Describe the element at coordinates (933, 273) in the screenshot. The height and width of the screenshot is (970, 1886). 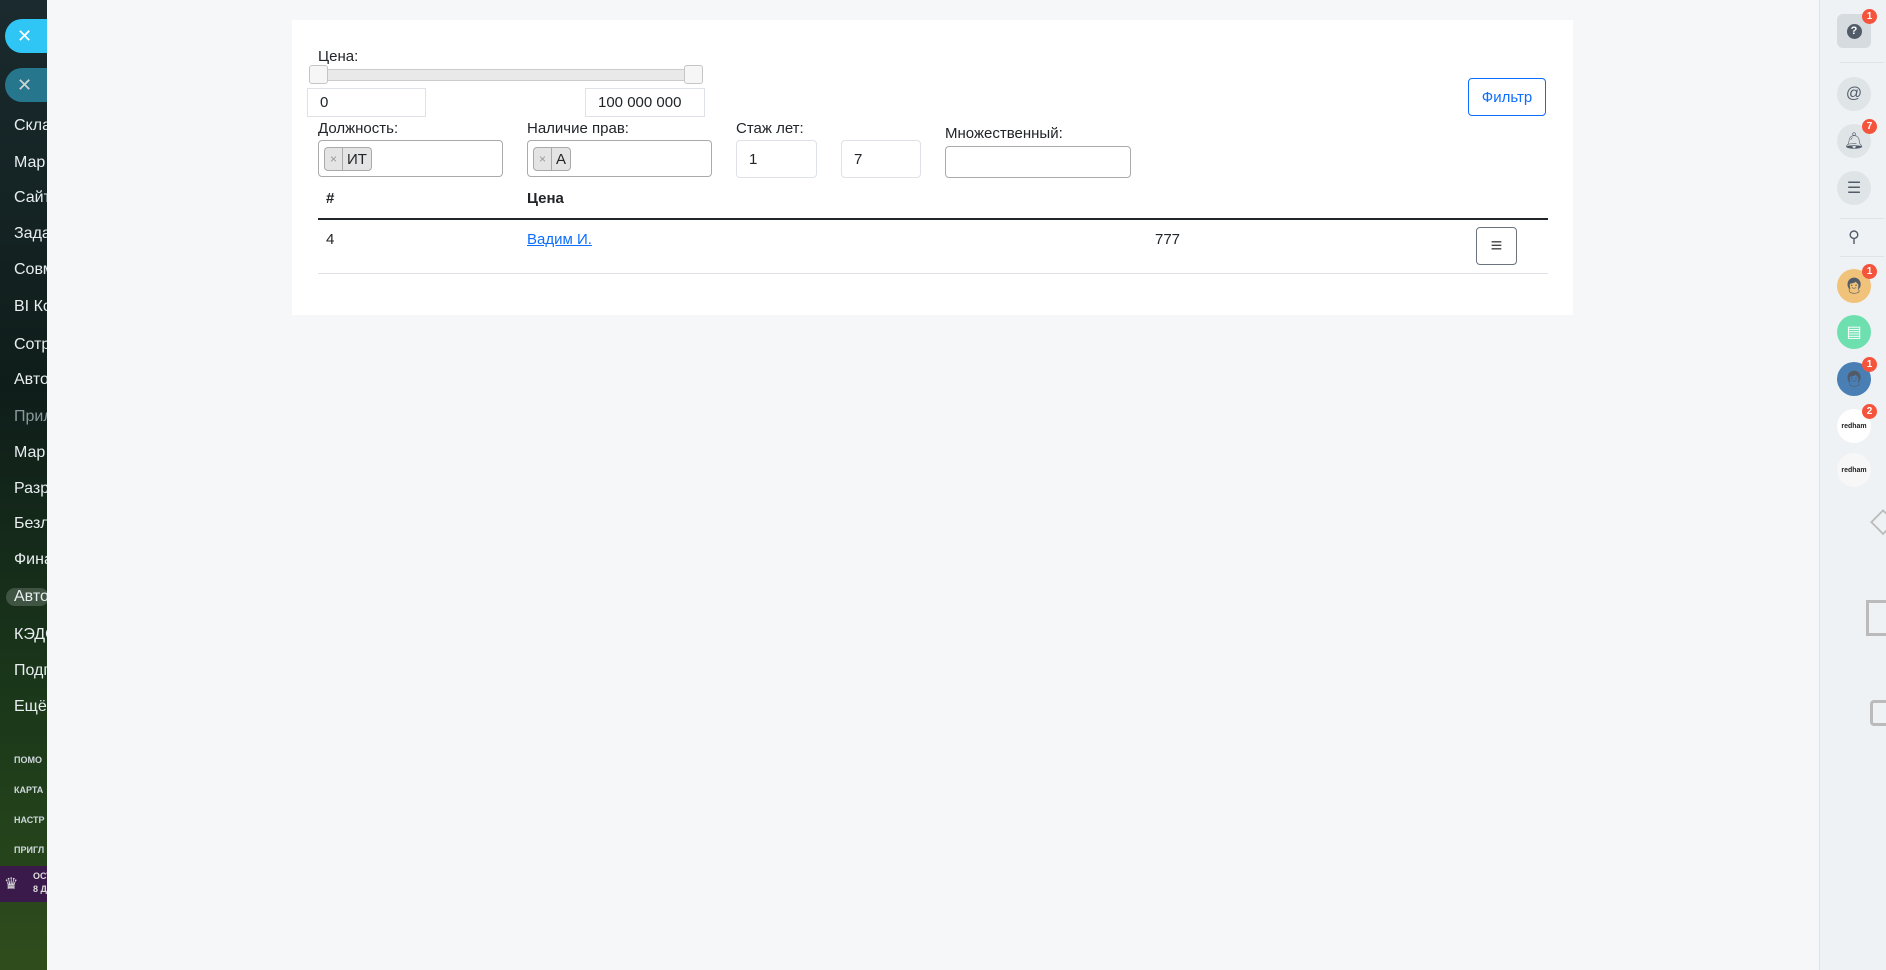
I see `row-divider` at that location.